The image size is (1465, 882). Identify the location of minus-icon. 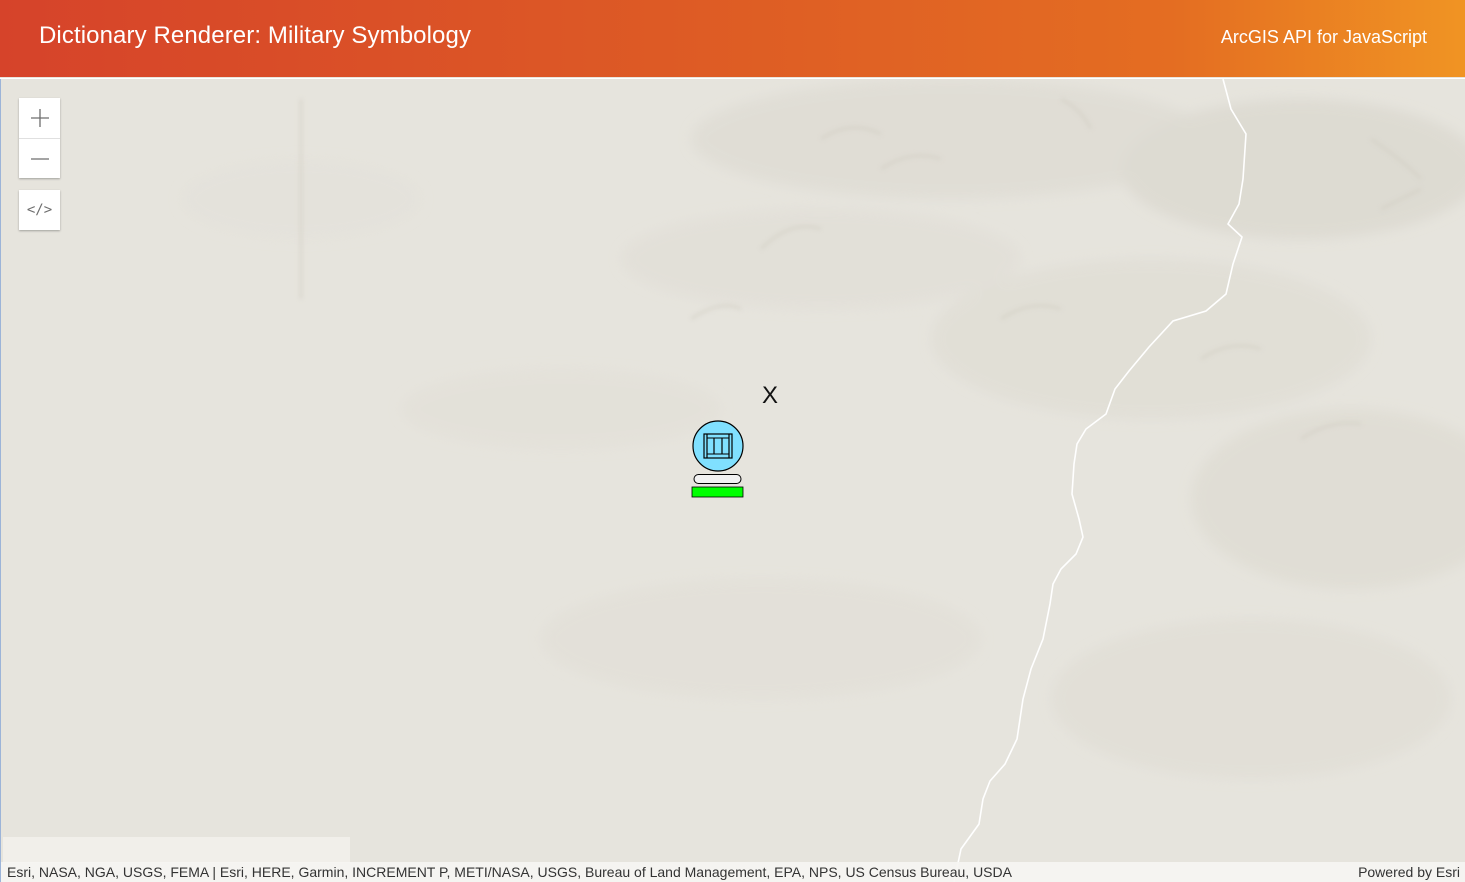
(39, 158).